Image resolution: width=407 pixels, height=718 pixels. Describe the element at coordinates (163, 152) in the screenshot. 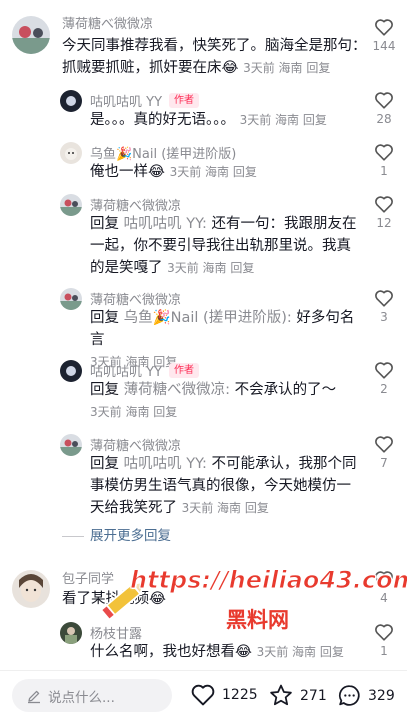

I see `comment-author: 乌鱼🎉Nail (搓甲进阶版)` at that location.